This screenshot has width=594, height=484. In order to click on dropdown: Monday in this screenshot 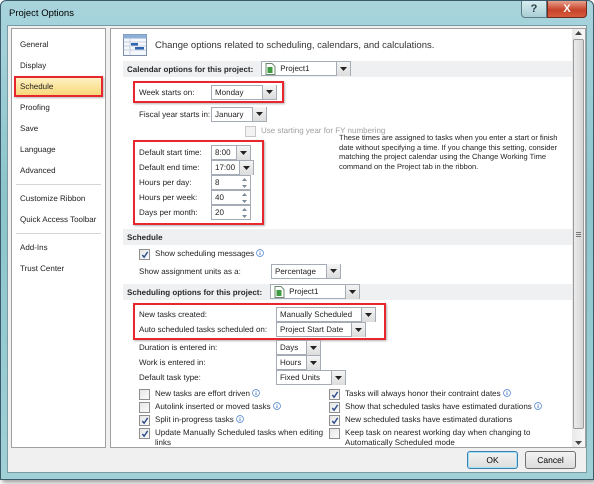, I will do `click(244, 92)`.